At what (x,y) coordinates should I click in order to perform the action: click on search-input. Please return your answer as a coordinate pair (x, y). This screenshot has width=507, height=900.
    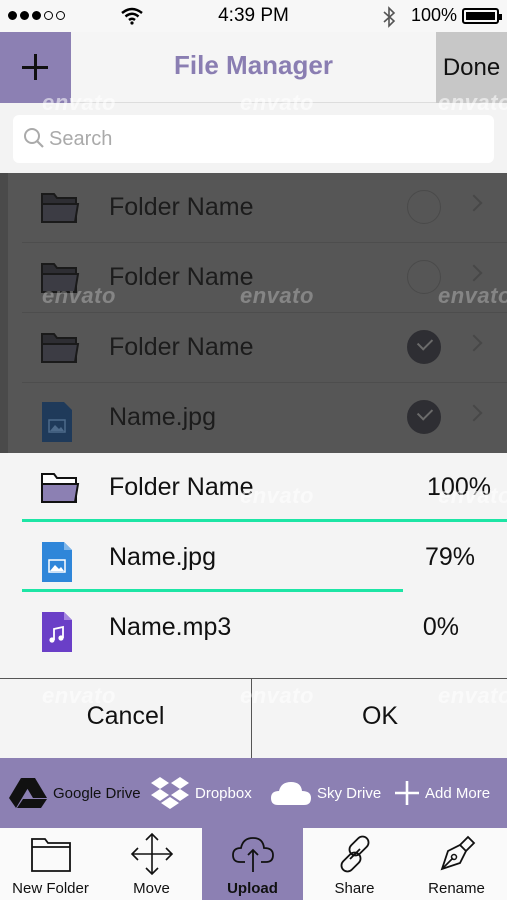
    Looking at the image, I should click on (259, 139).